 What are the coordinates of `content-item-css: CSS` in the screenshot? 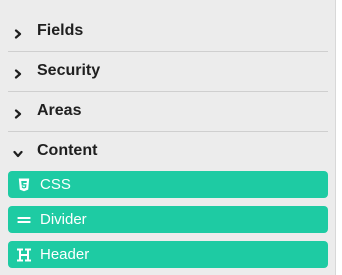 It's located at (168, 184).